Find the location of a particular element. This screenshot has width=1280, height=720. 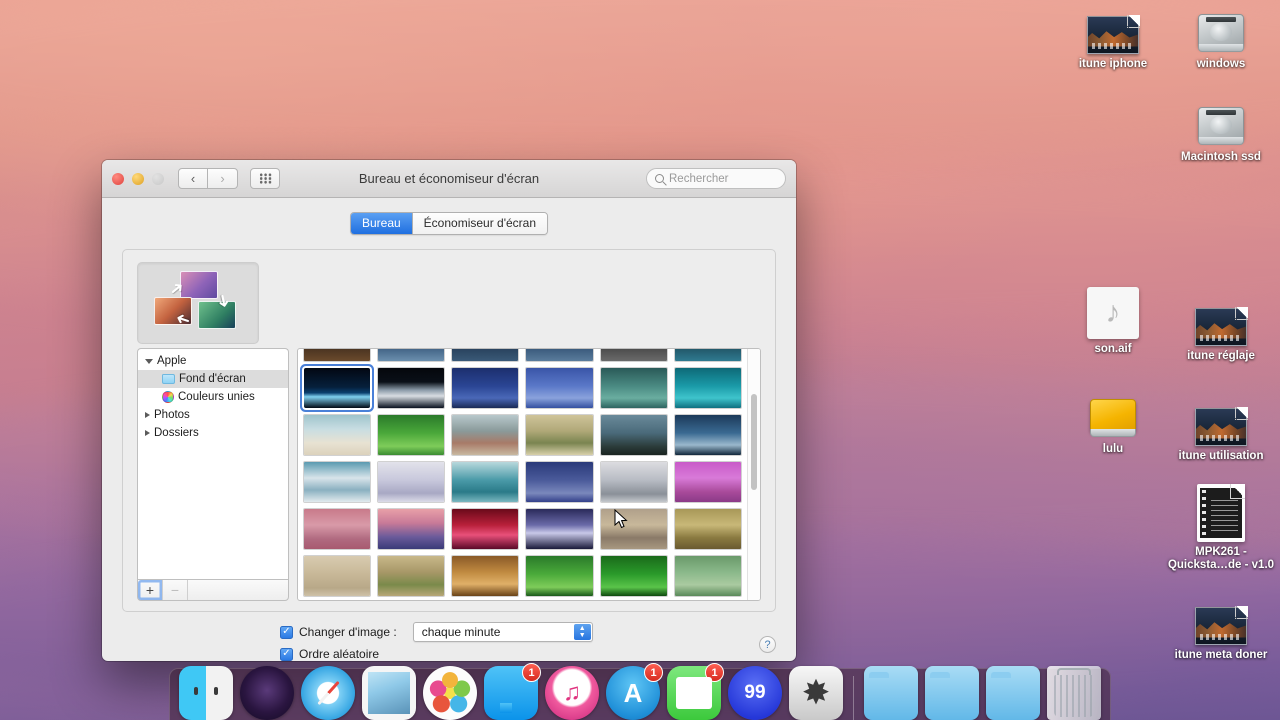

desktop-icon: MPK261 - Quicksta…de - v1.0 is located at coordinates (1221, 528).